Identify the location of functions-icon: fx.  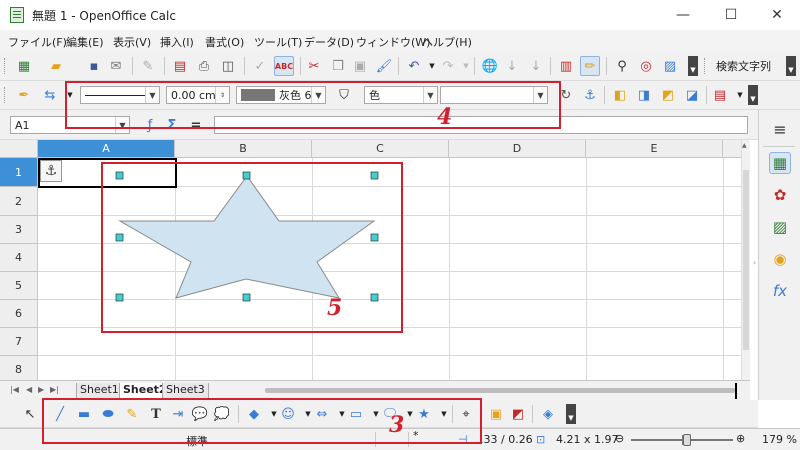
(780, 291).